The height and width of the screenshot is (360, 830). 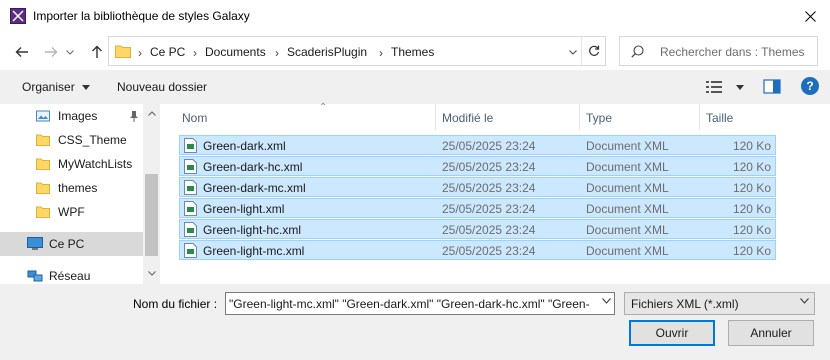 I want to click on sidebar-item-label: Ce PC, so click(x=67, y=244).